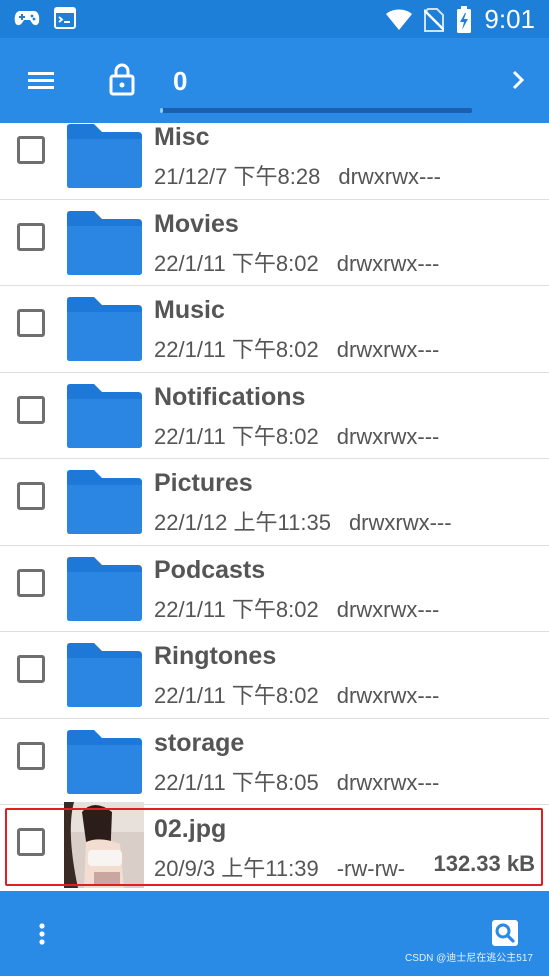 This screenshot has height=976, width=549. I want to click on terminal-icon, so click(65, 18).